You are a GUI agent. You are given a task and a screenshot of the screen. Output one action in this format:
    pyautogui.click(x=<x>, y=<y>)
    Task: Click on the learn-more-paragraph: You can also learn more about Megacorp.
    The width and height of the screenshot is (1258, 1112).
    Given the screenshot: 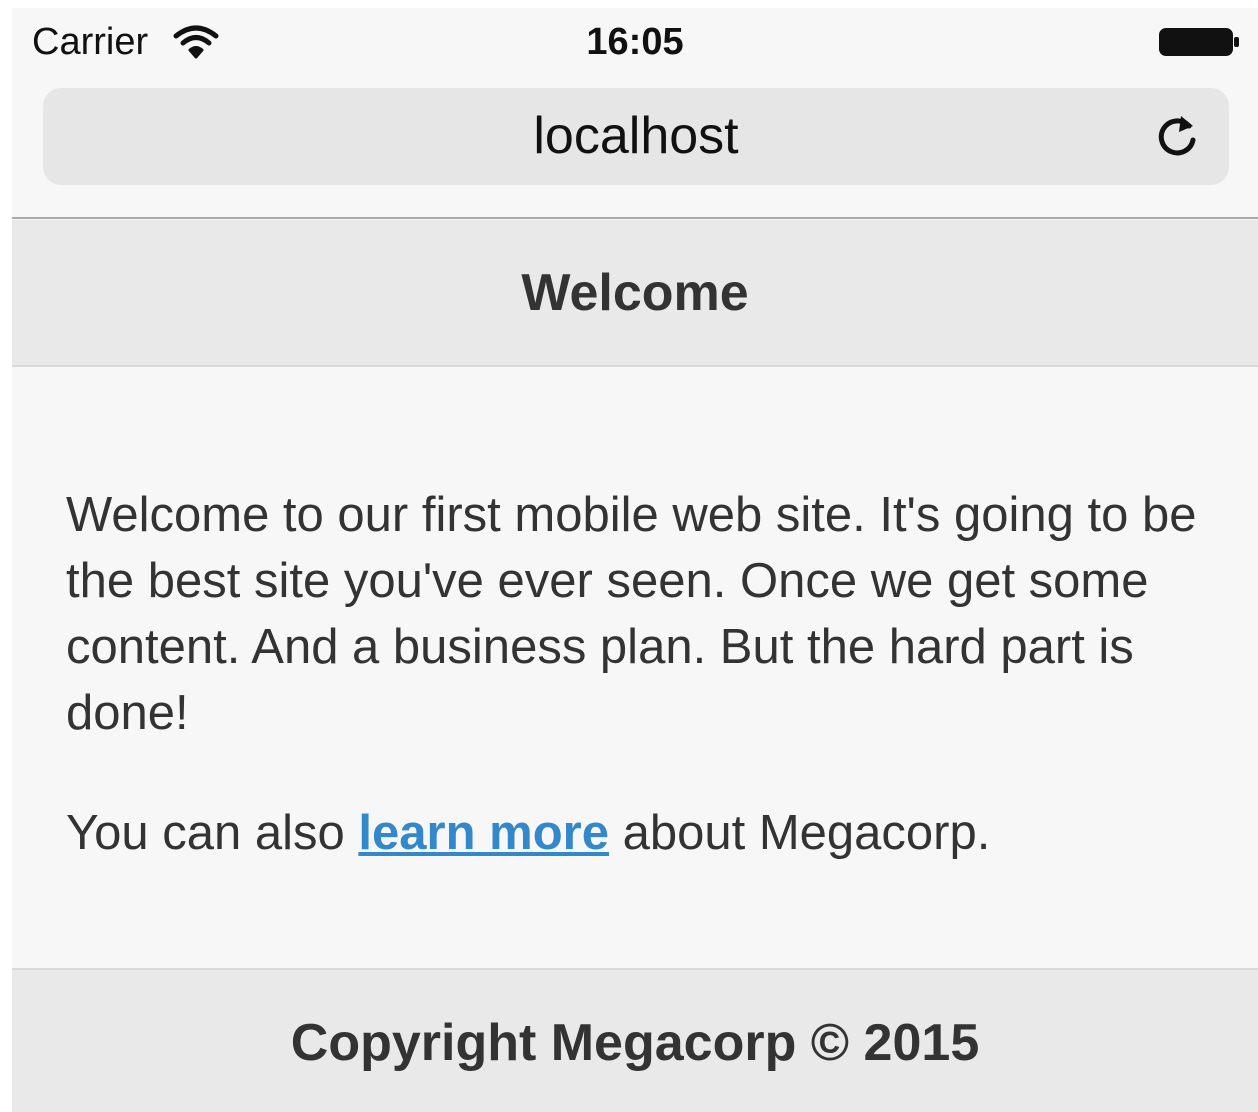 What is the action you would take?
    pyautogui.click(x=641, y=833)
    